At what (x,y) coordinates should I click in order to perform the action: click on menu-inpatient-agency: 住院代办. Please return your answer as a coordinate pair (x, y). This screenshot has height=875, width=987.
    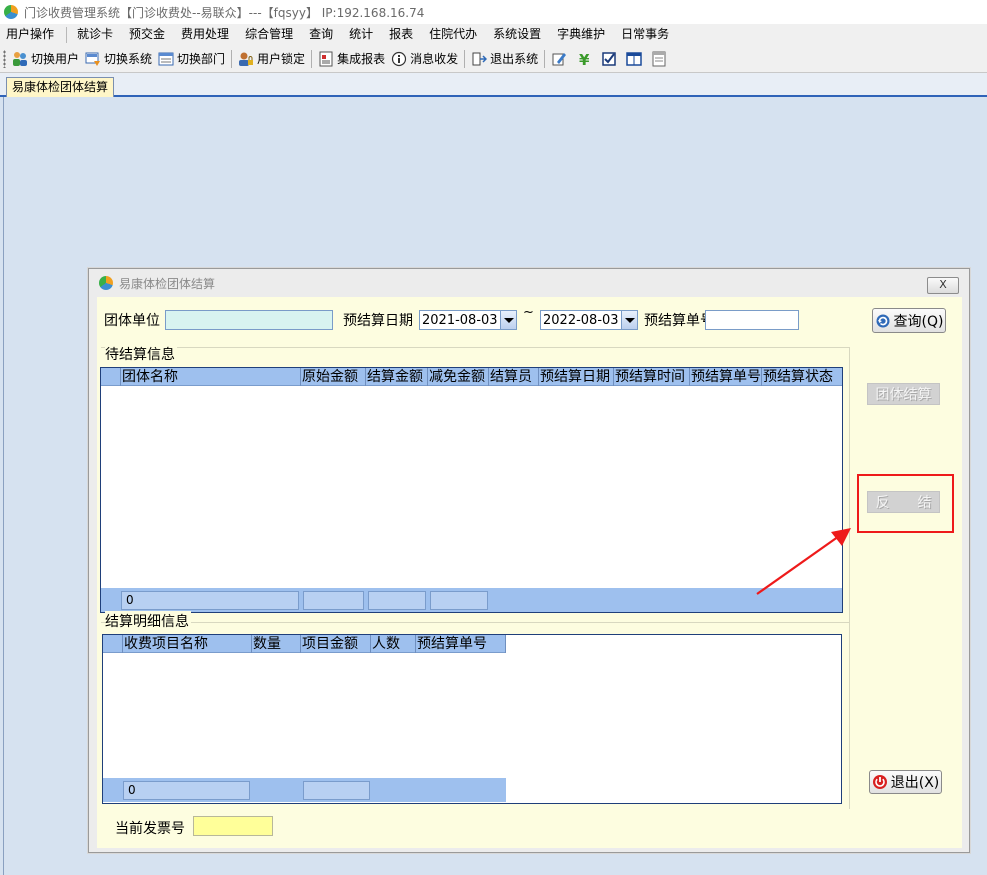
    Looking at the image, I should click on (453, 34).